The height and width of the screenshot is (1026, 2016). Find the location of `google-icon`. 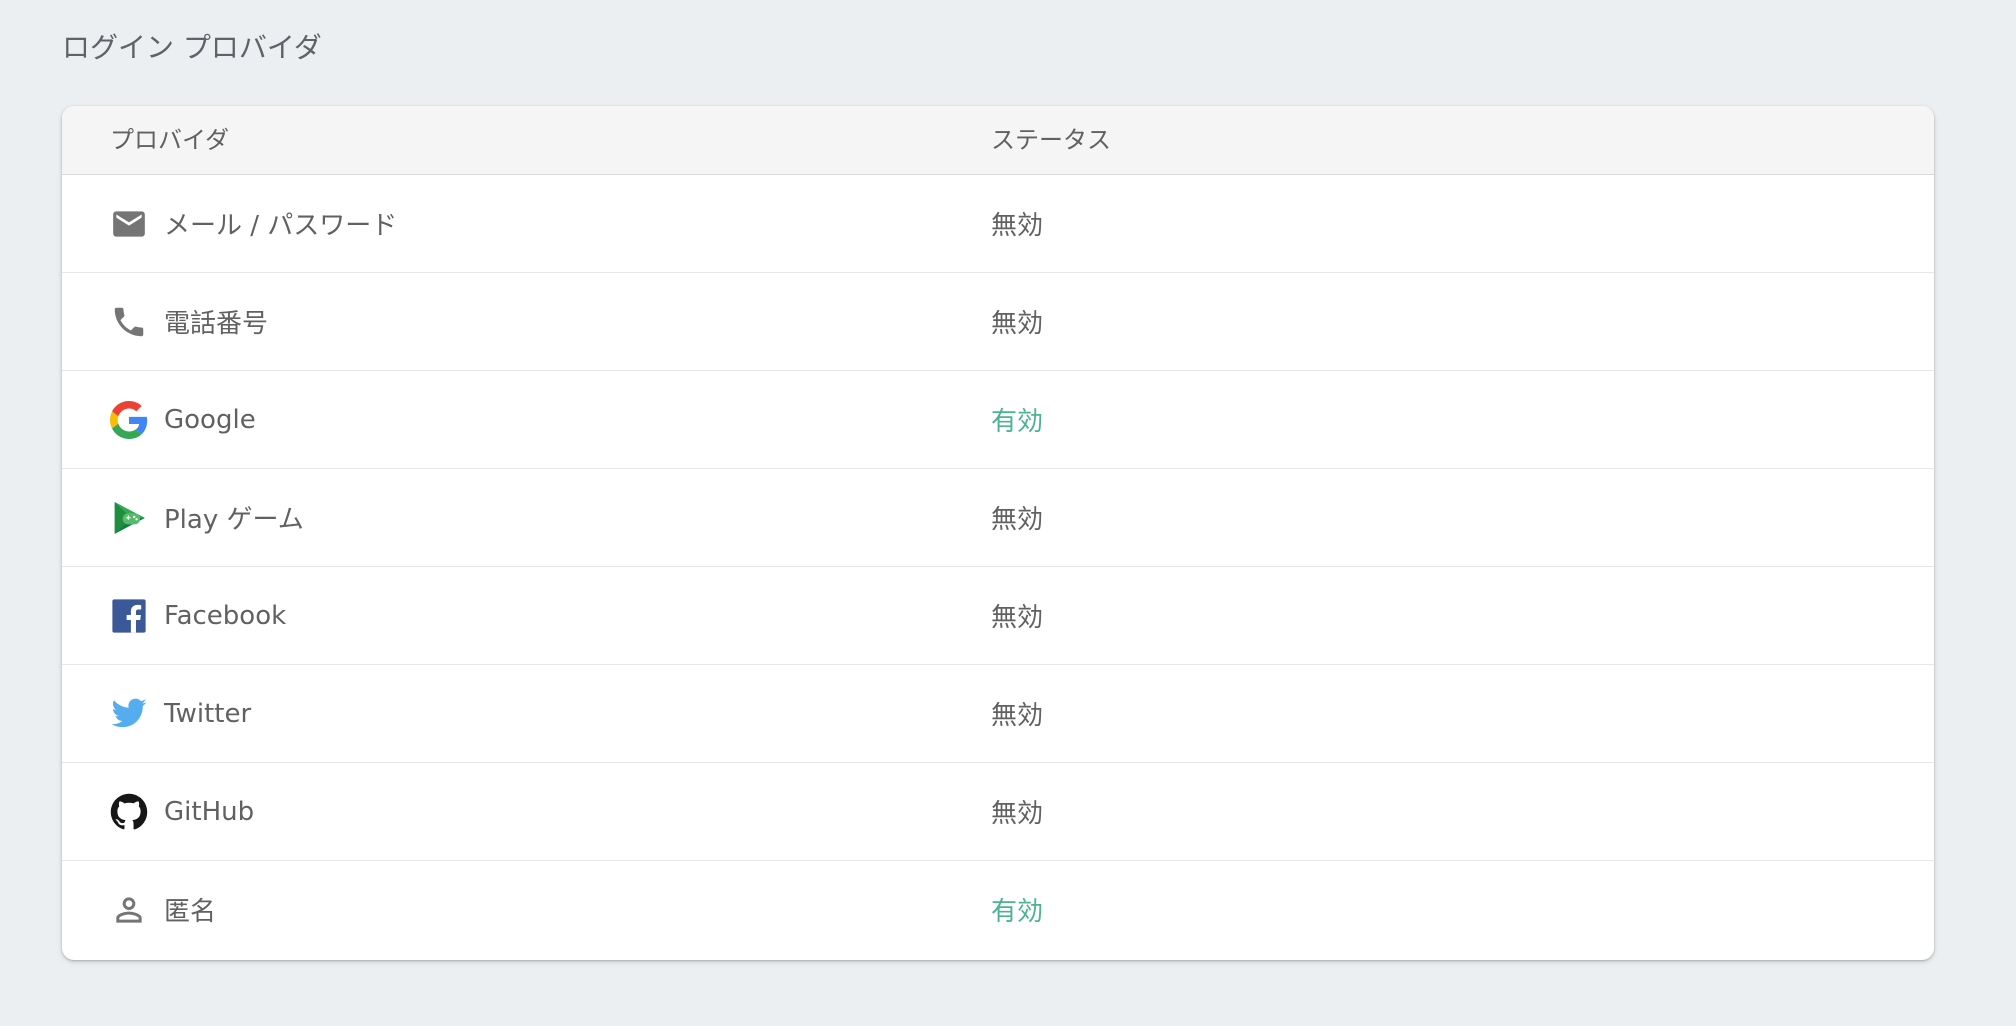

google-icon is located at coordinates (129, 419).